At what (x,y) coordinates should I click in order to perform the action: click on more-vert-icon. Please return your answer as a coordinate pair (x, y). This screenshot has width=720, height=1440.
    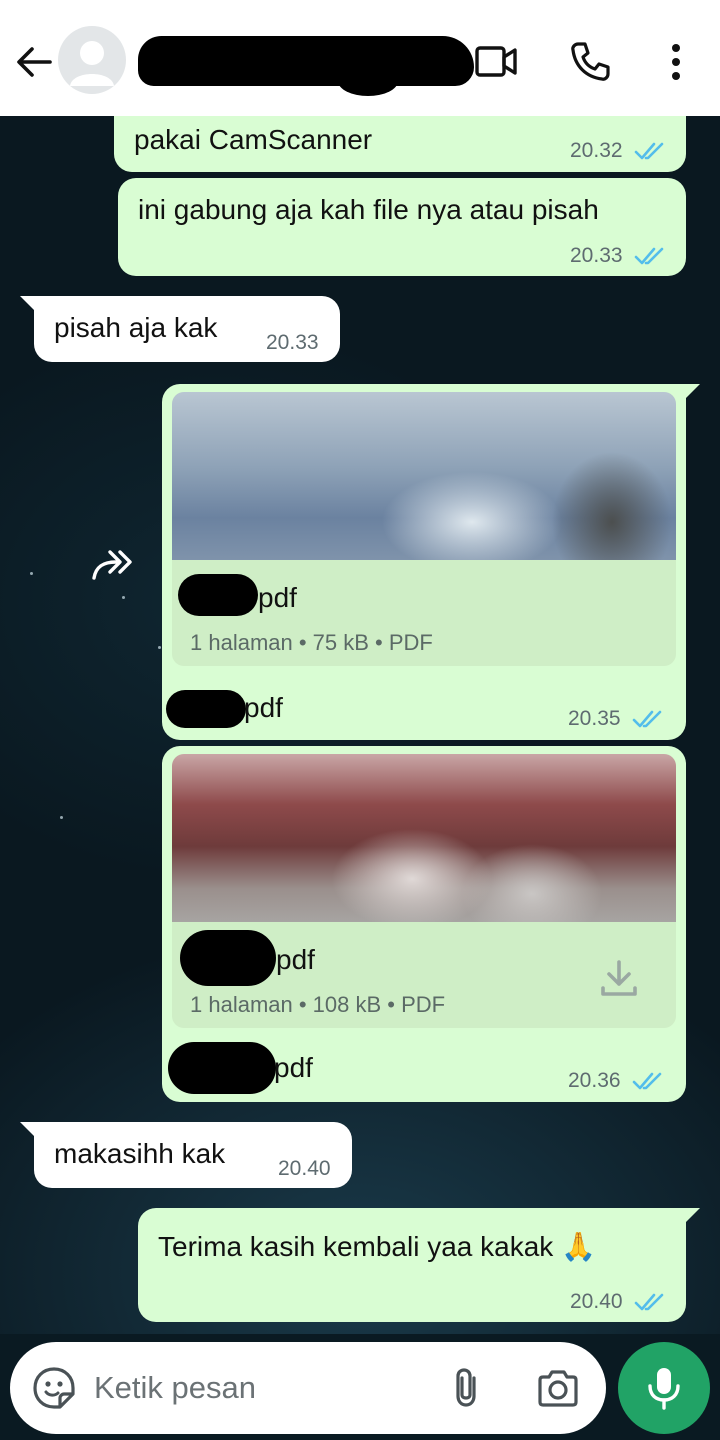
    Looking at the image, I should click on (676, 62).